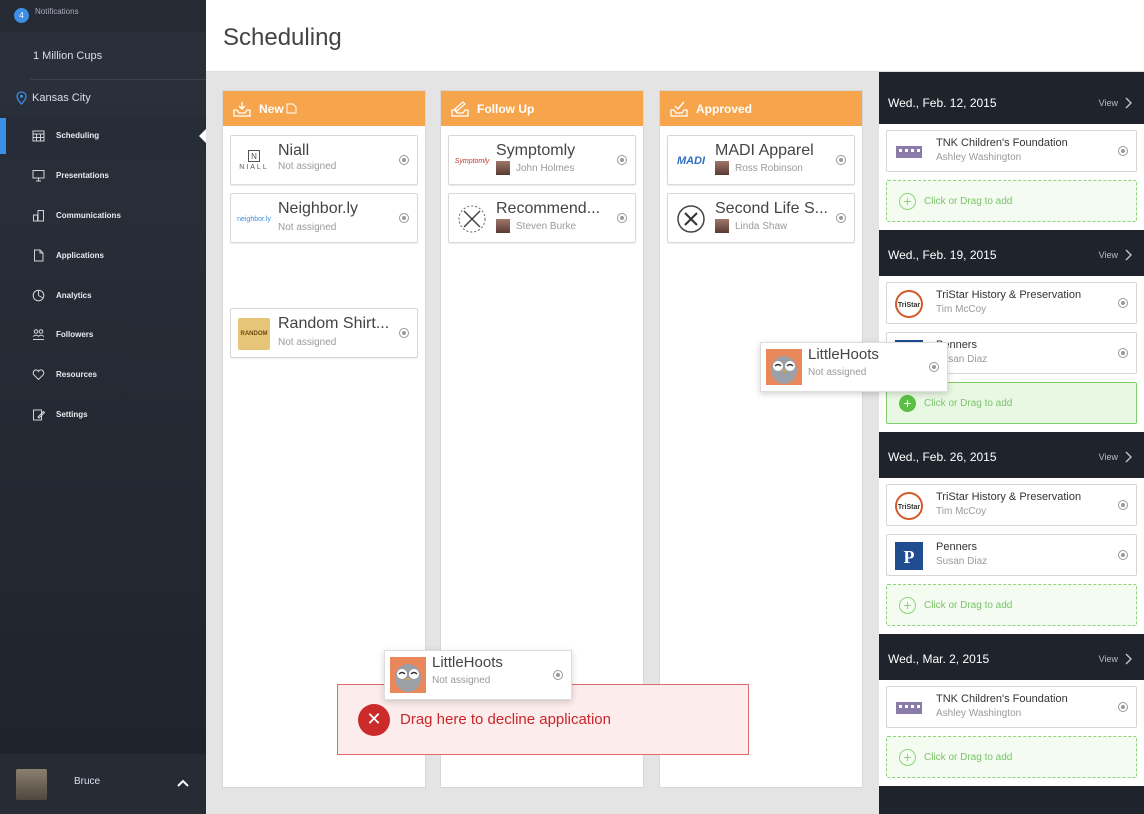  I want to click on company-logo: neighbor.ly, so click(254, 219).